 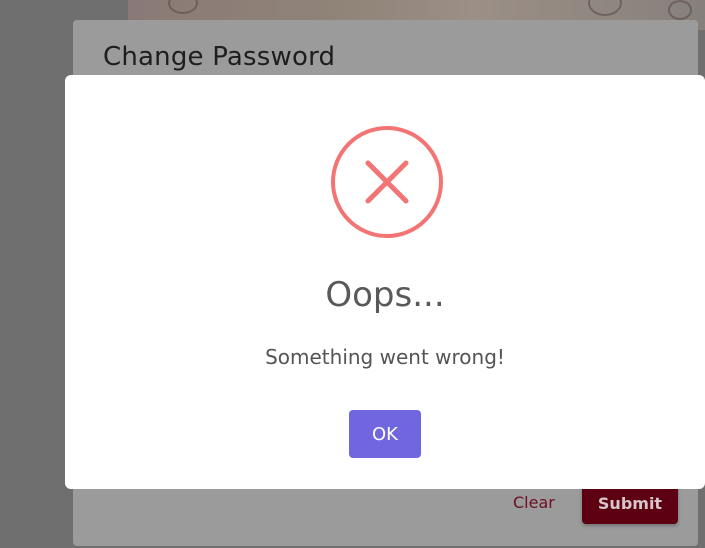 I want to click on error-x-icon, so click(x=387, y=182).